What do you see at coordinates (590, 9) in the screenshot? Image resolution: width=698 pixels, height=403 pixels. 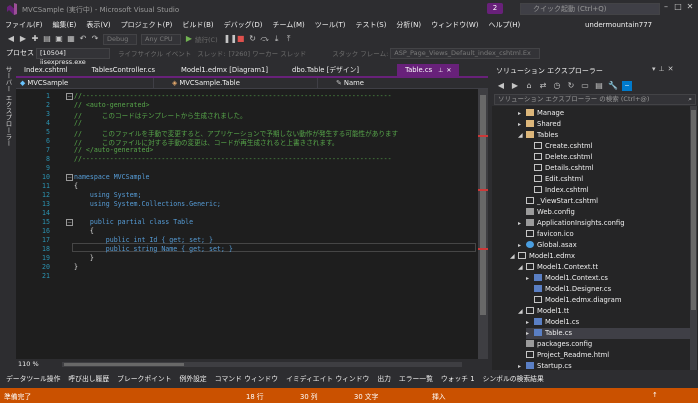 I see `quick-launch-input: クイック起動 (Ctrl+Q)` at bounding box center [590, 9].